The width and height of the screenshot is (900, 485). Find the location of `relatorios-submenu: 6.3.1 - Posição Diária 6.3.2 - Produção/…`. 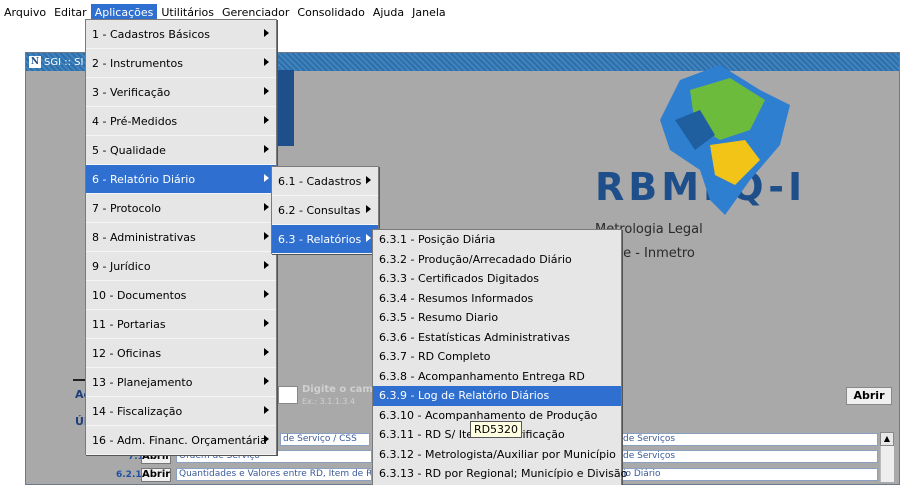

relatorios-submenu: 6.3.1 - Posição Diária 6.3.2 - Produção/… is located at coordinates (499, 357).